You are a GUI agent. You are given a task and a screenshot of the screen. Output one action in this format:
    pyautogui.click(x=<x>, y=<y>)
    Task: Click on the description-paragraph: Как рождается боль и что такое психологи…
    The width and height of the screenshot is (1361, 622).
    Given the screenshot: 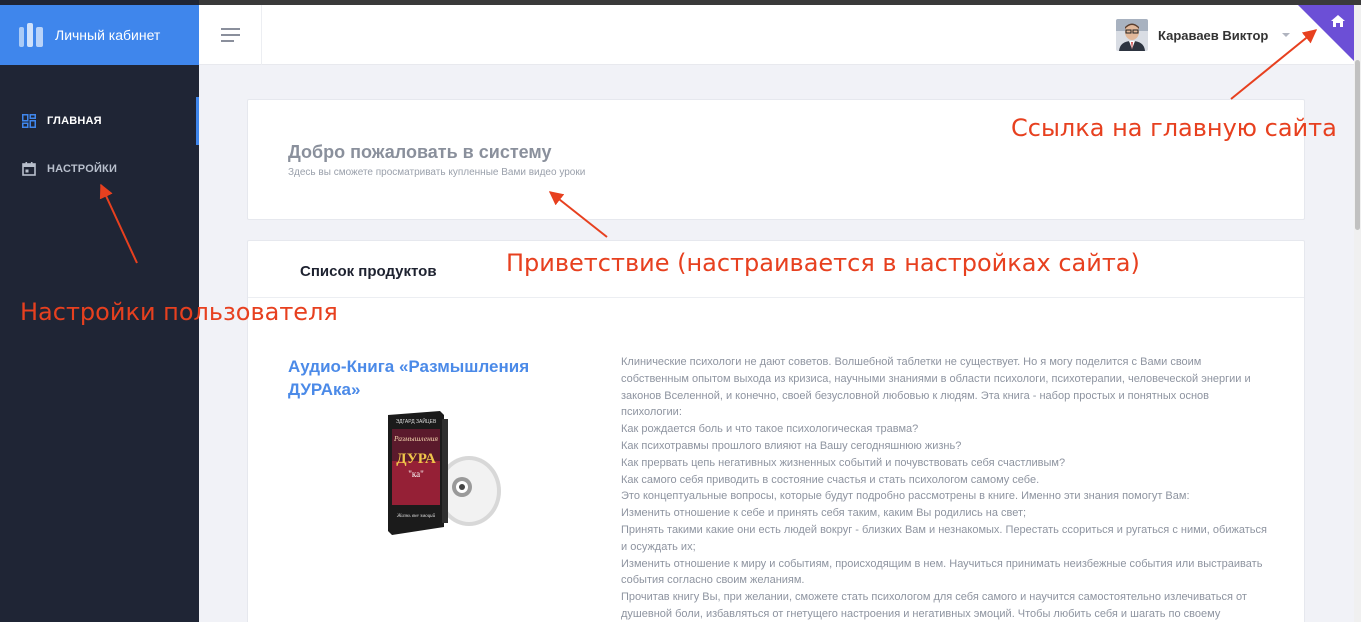 What is the action you would take?
    pyautogui.click(x=770, y=429)
    